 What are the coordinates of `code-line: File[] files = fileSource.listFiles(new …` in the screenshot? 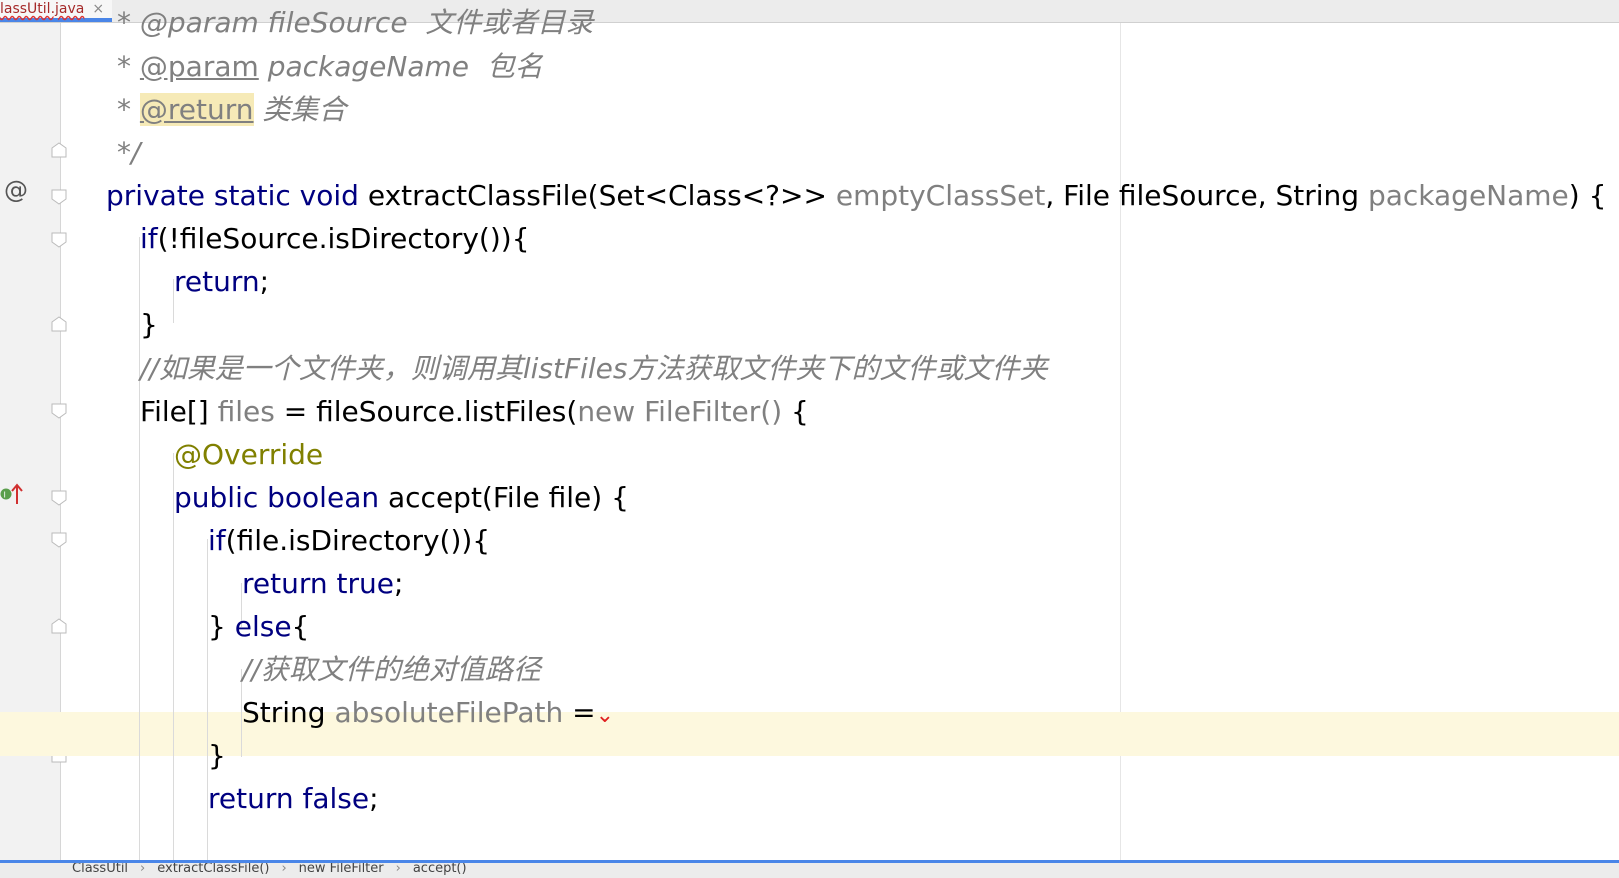 It's located at (474, 412).